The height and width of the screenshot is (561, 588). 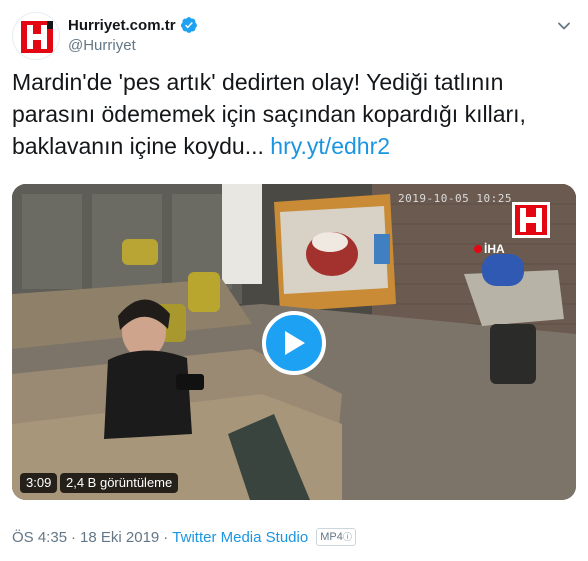 I want to click on hurriyet-logo-icon, so click(x=37, y=37).